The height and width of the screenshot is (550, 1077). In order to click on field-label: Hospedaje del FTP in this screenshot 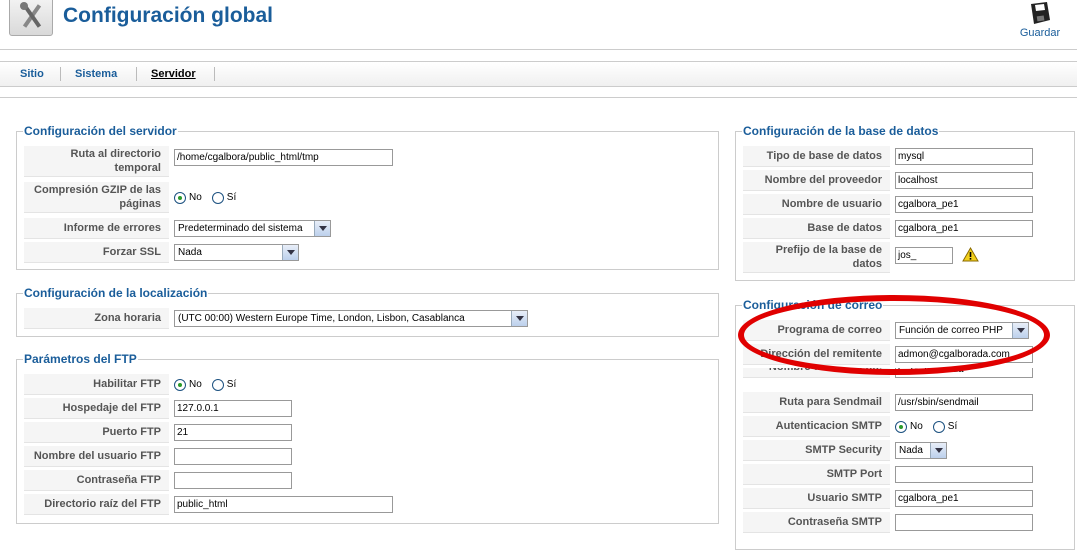, I will do `click(96, 408)`.